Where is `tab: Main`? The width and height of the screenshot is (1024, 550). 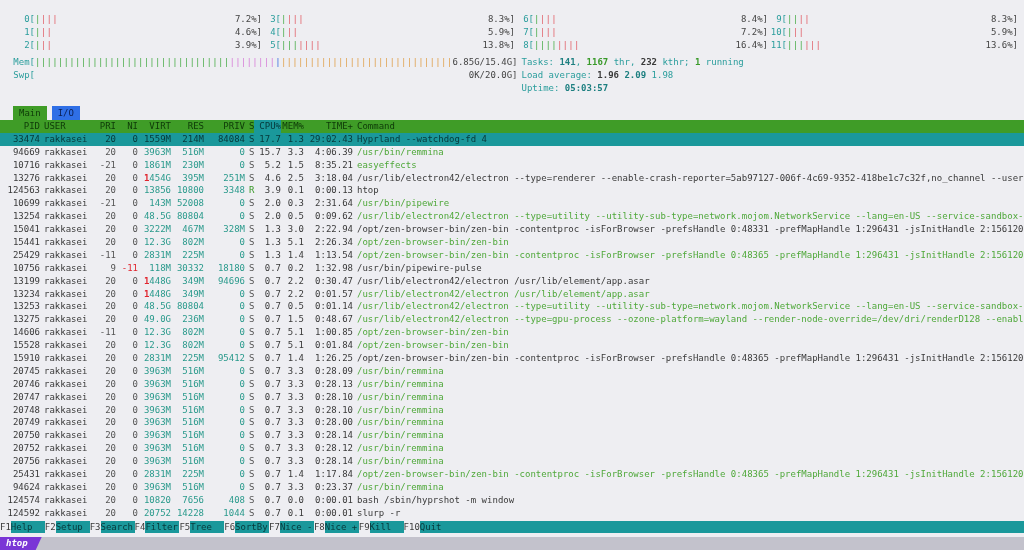
tab: Main is located at coordinates (30, 113).